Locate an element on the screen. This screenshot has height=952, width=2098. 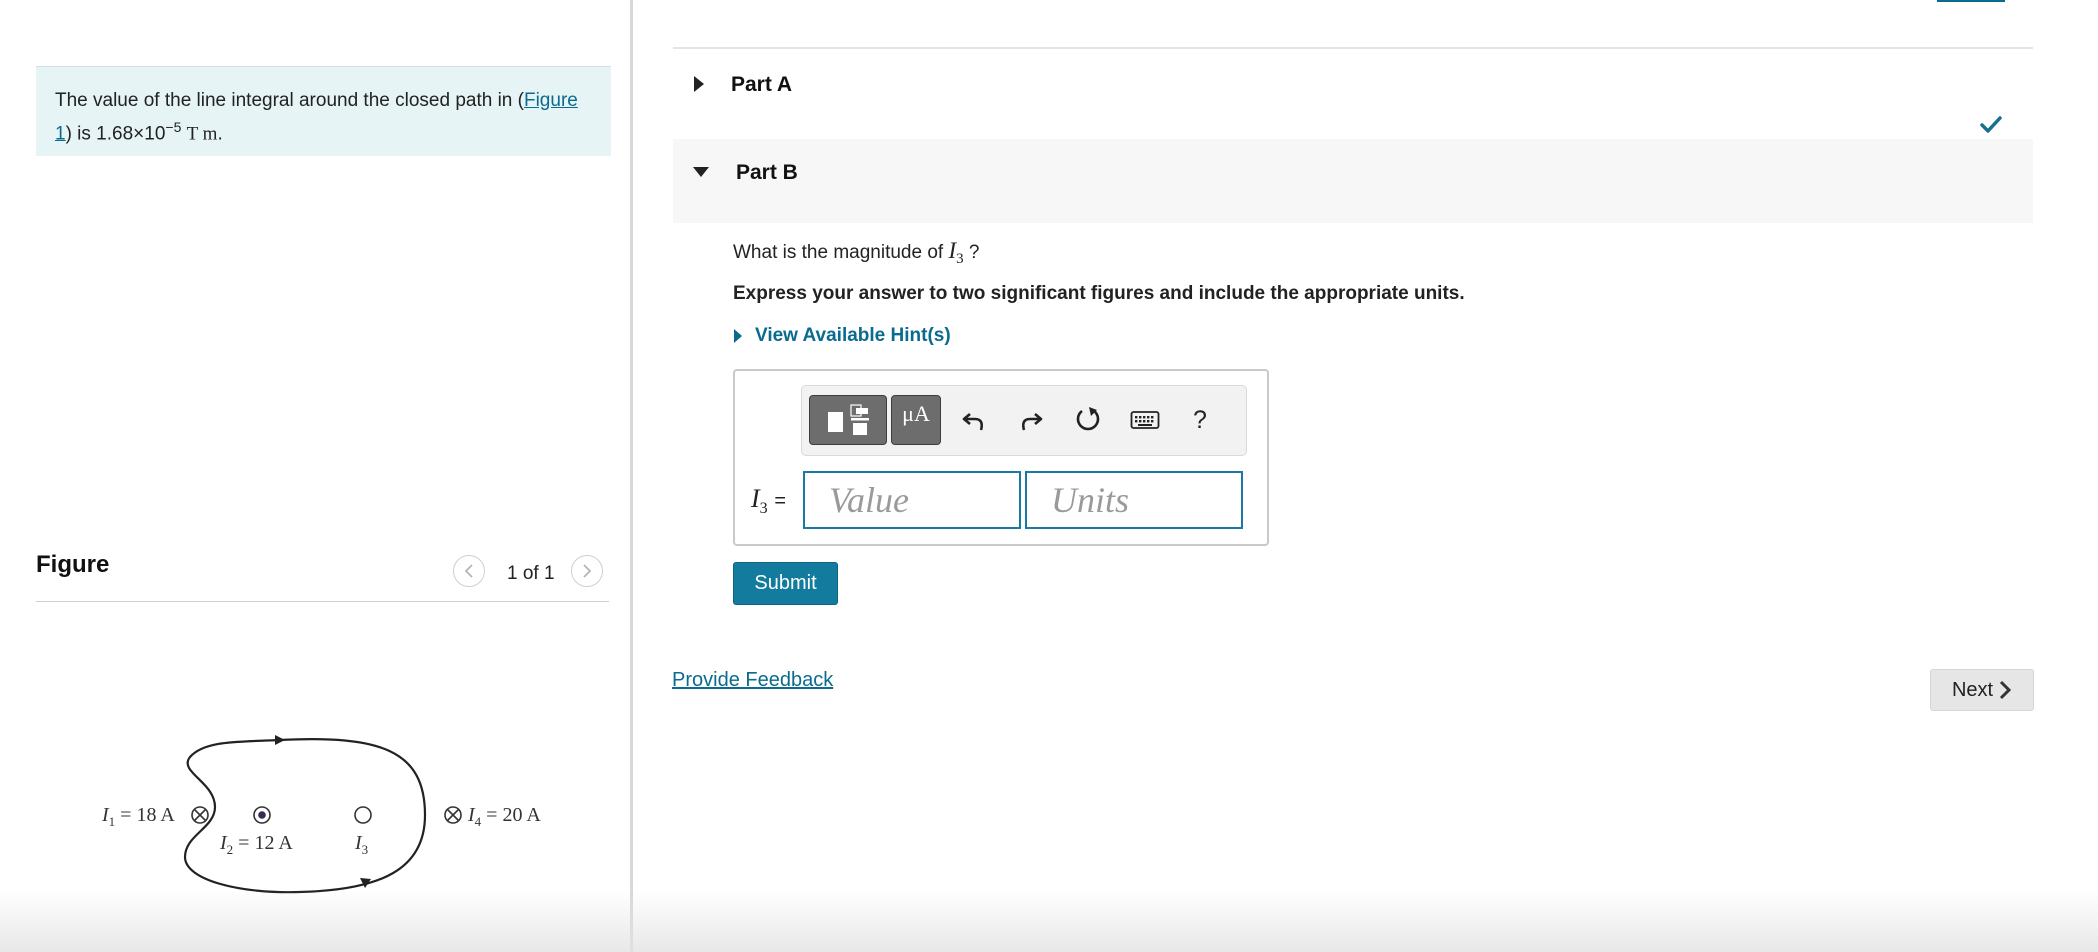
next-button: Next is located at coordinates (1982, 690).